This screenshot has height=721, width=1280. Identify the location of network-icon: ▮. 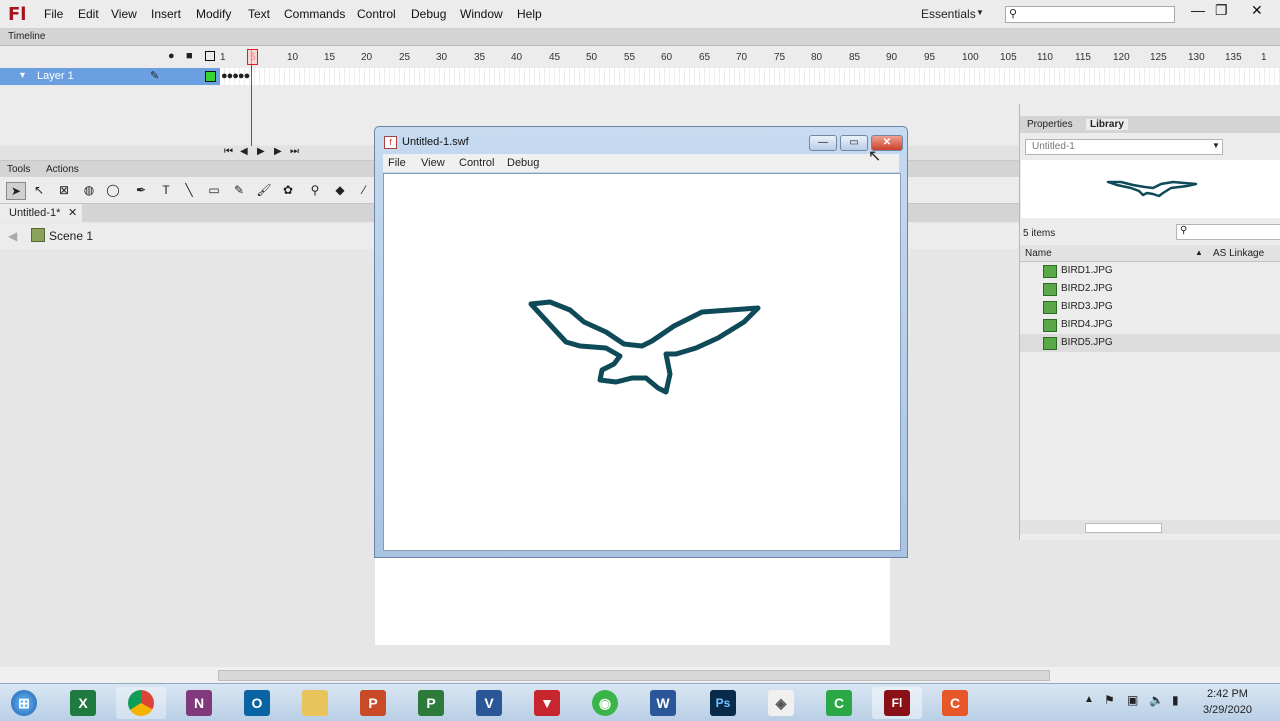
(1175, 700).